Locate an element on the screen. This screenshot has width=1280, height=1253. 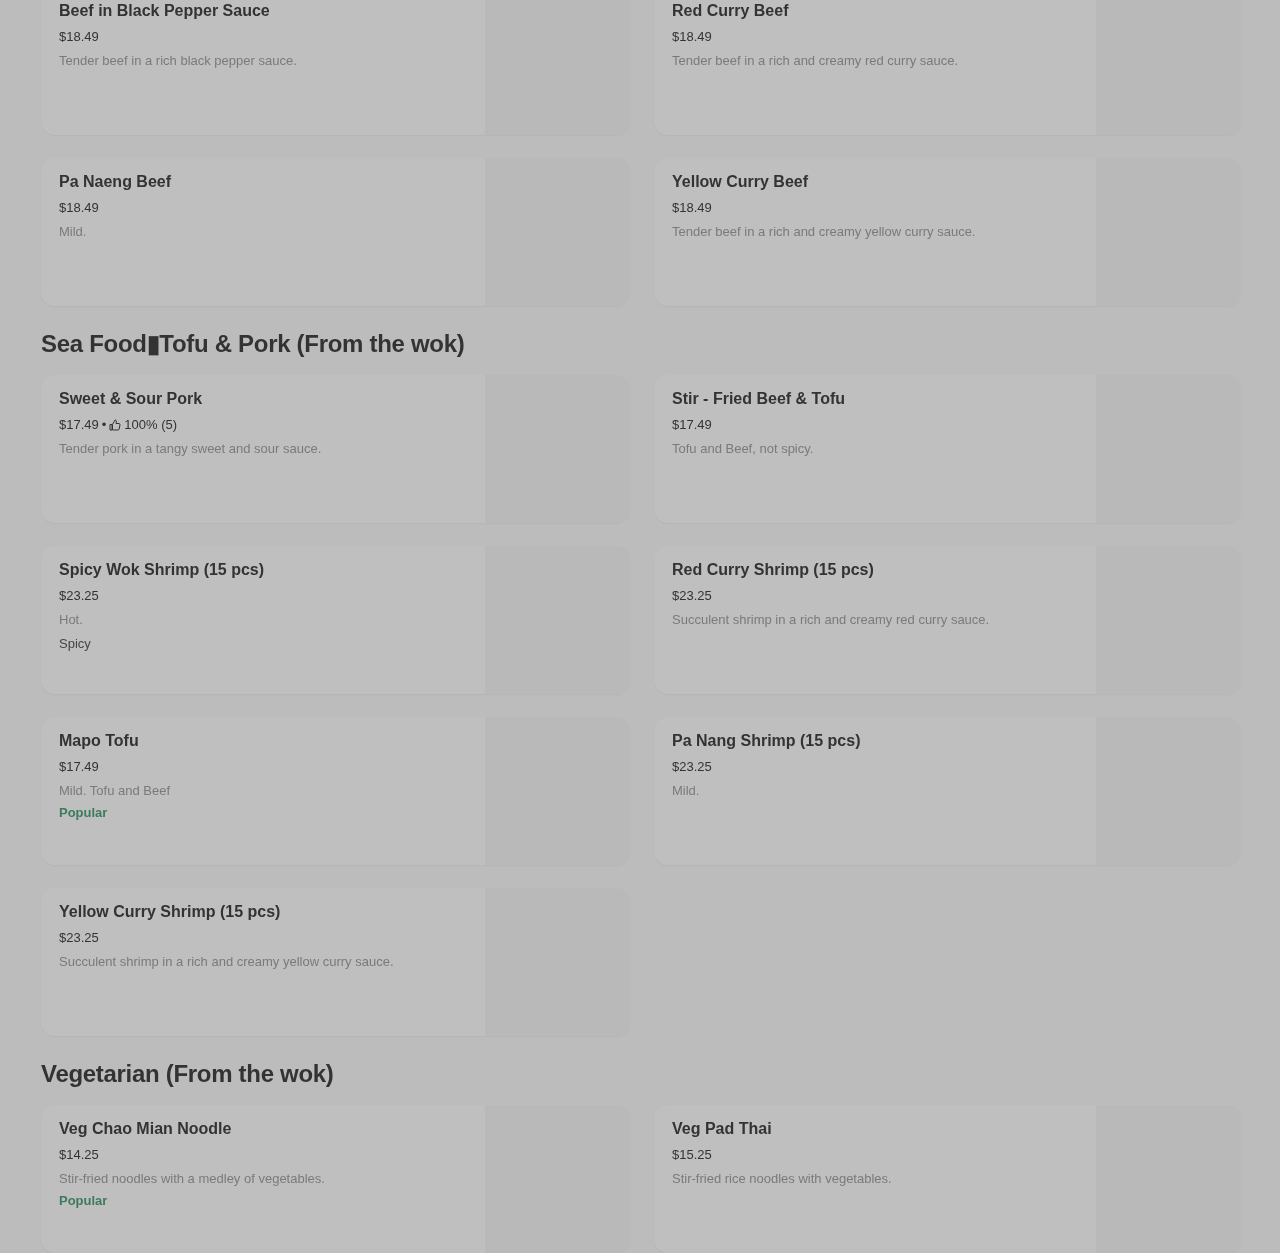
item-name: Yellow Curry Beef is located at coordinates (740, 182).